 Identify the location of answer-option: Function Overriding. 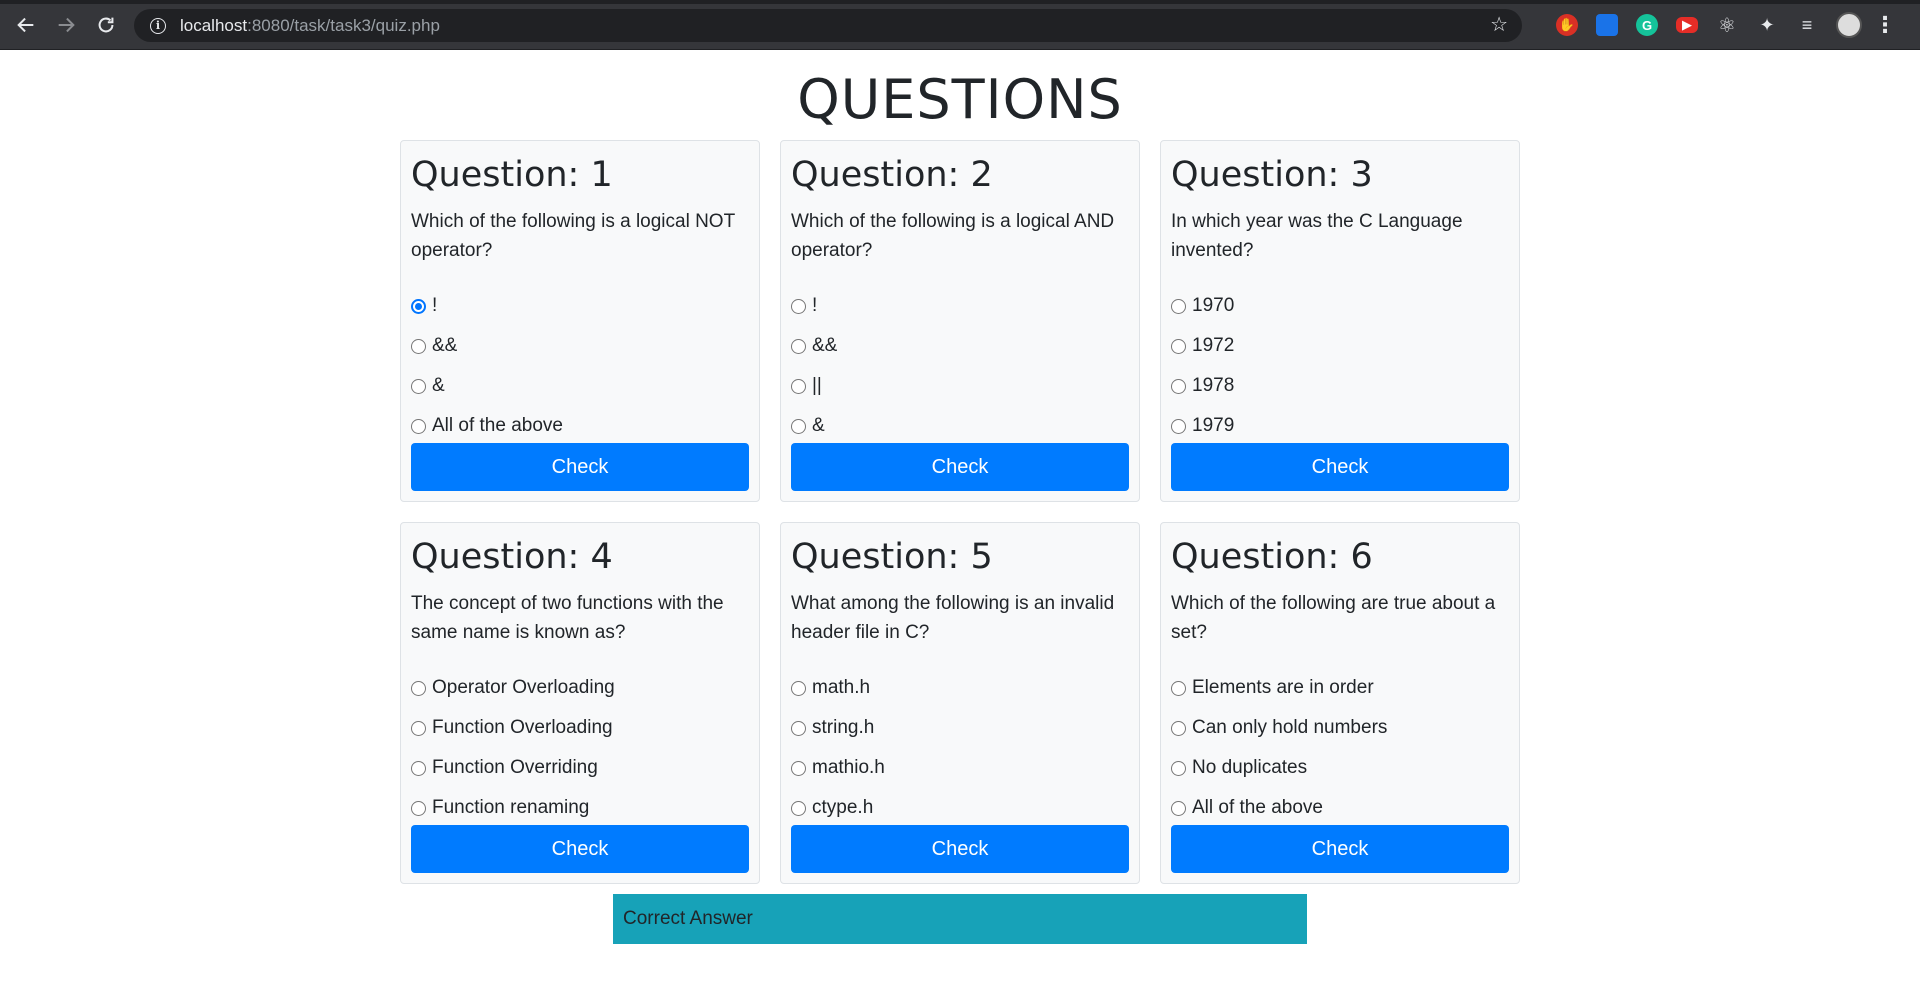
(580, 768).